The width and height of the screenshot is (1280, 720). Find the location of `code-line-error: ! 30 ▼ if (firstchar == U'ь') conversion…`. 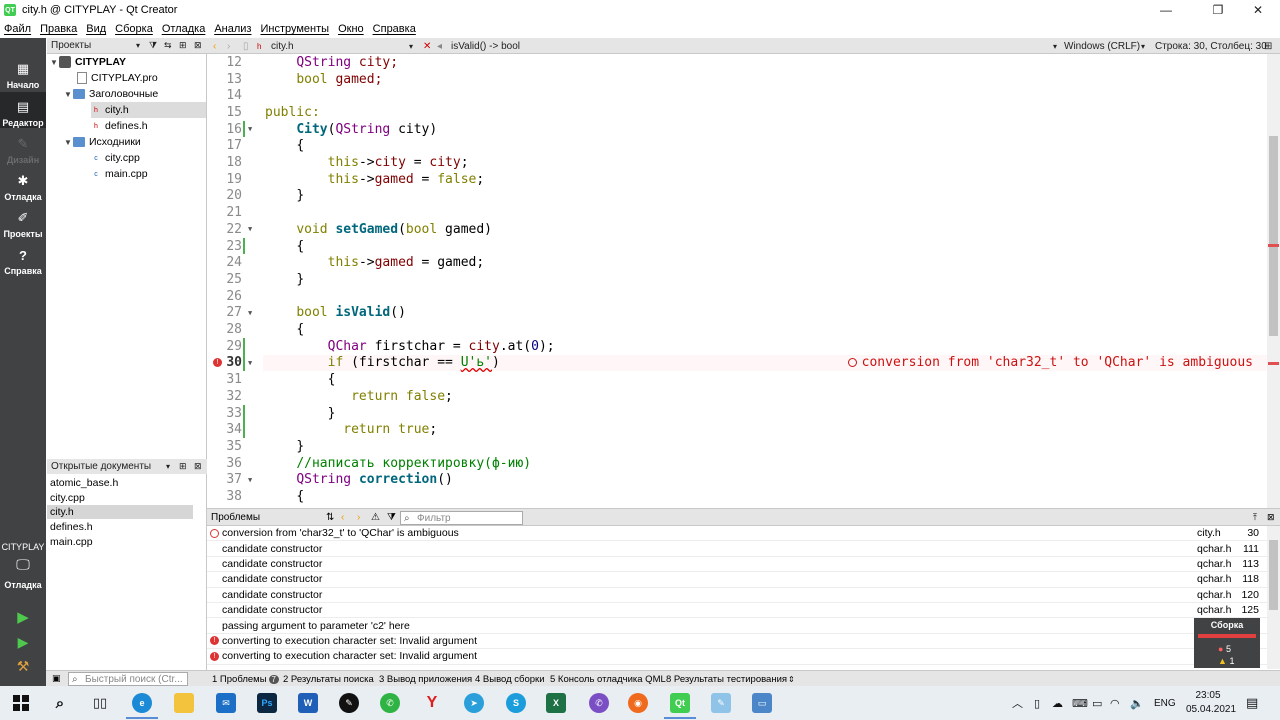

code-line-error: ! 30 ▼ if (firstchar == U'ь') conversion… is located at coordinates (737, 363).